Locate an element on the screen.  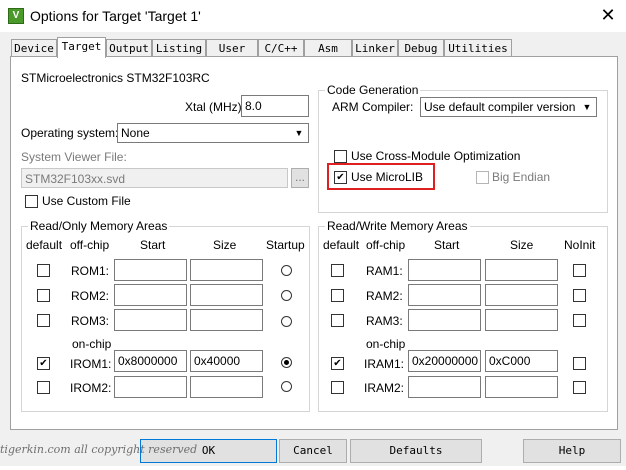
device-name: STMicroelectronics STM32F103RC is located at coordinates (115, 78).